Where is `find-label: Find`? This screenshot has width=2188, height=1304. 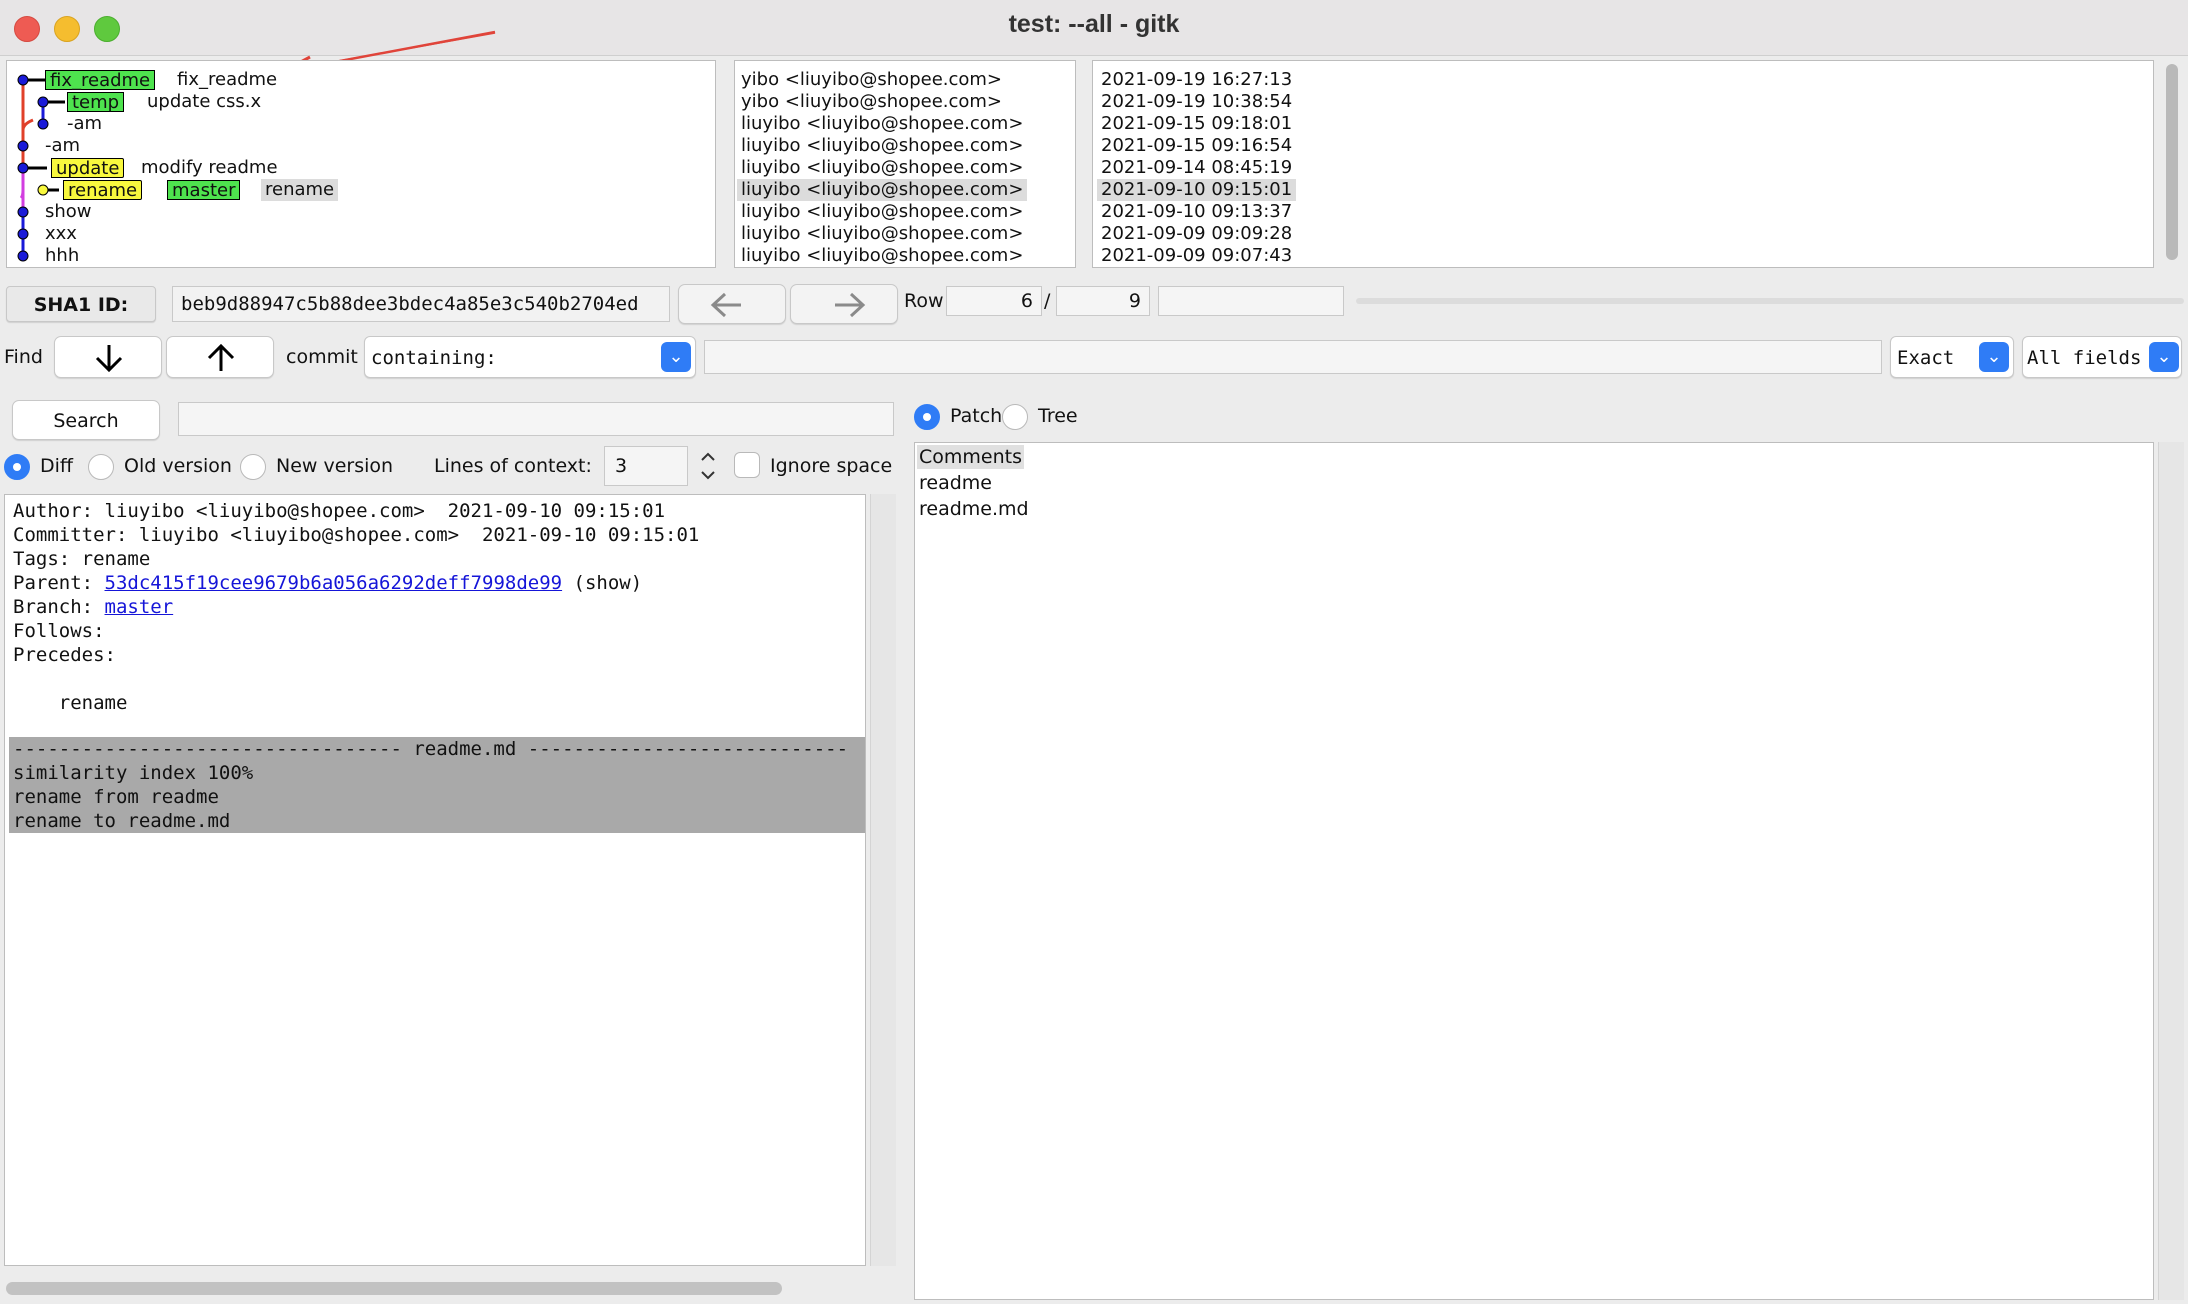 find-label: Find is located at coordinates (23, 357).